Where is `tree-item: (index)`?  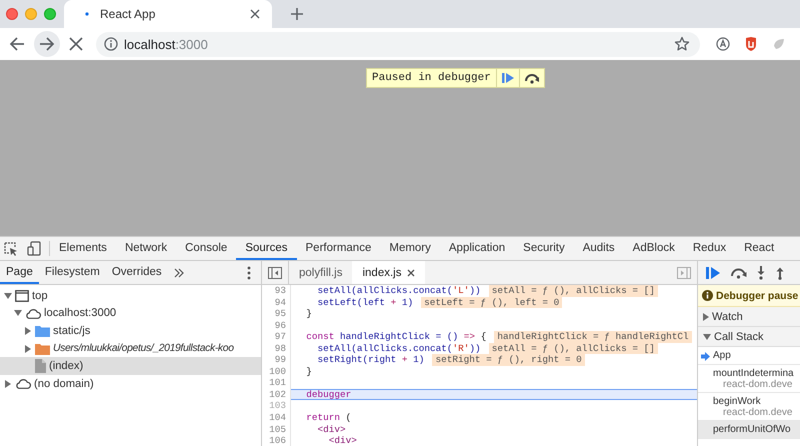 tree-item: (index) is located at coordinates (130, 366).